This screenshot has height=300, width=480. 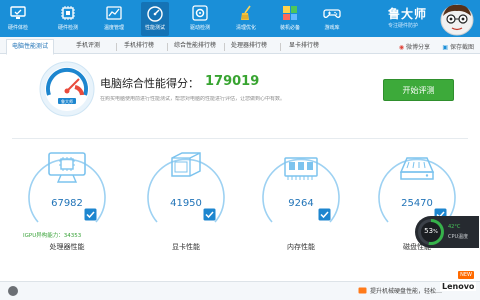 What do you see at coordinates (88, 47) in the screenshot?
I see `tab-phone-review: 手机评测` at bounding box center [88, 47].